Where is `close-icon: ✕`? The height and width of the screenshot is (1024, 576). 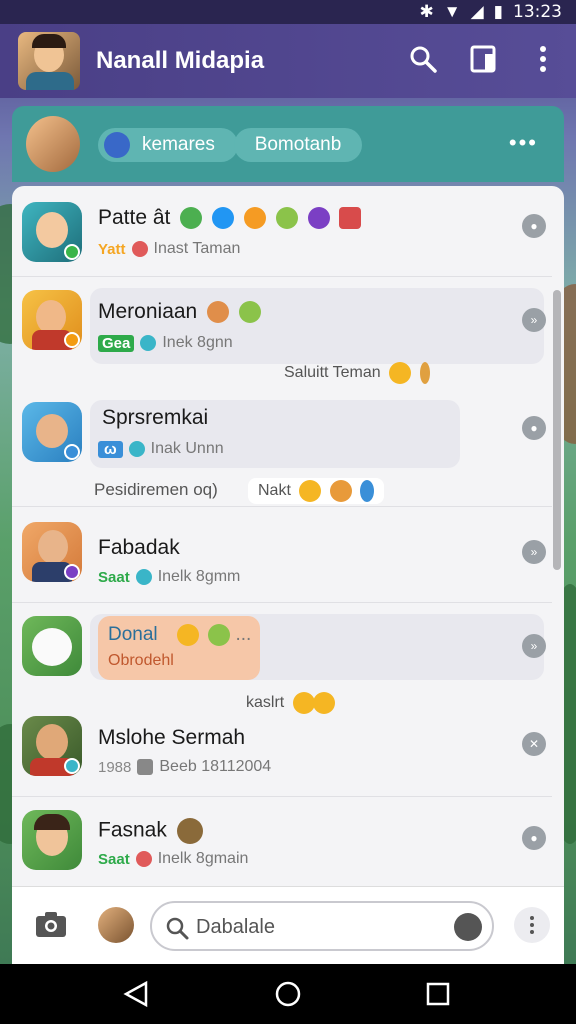
close-icon: ✕ is located at coordinates (534, 744).